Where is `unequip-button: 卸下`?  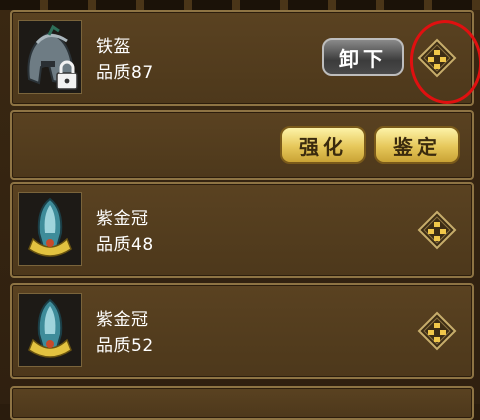 unequip-button: 卸下 is located at coordinates (363, 57).